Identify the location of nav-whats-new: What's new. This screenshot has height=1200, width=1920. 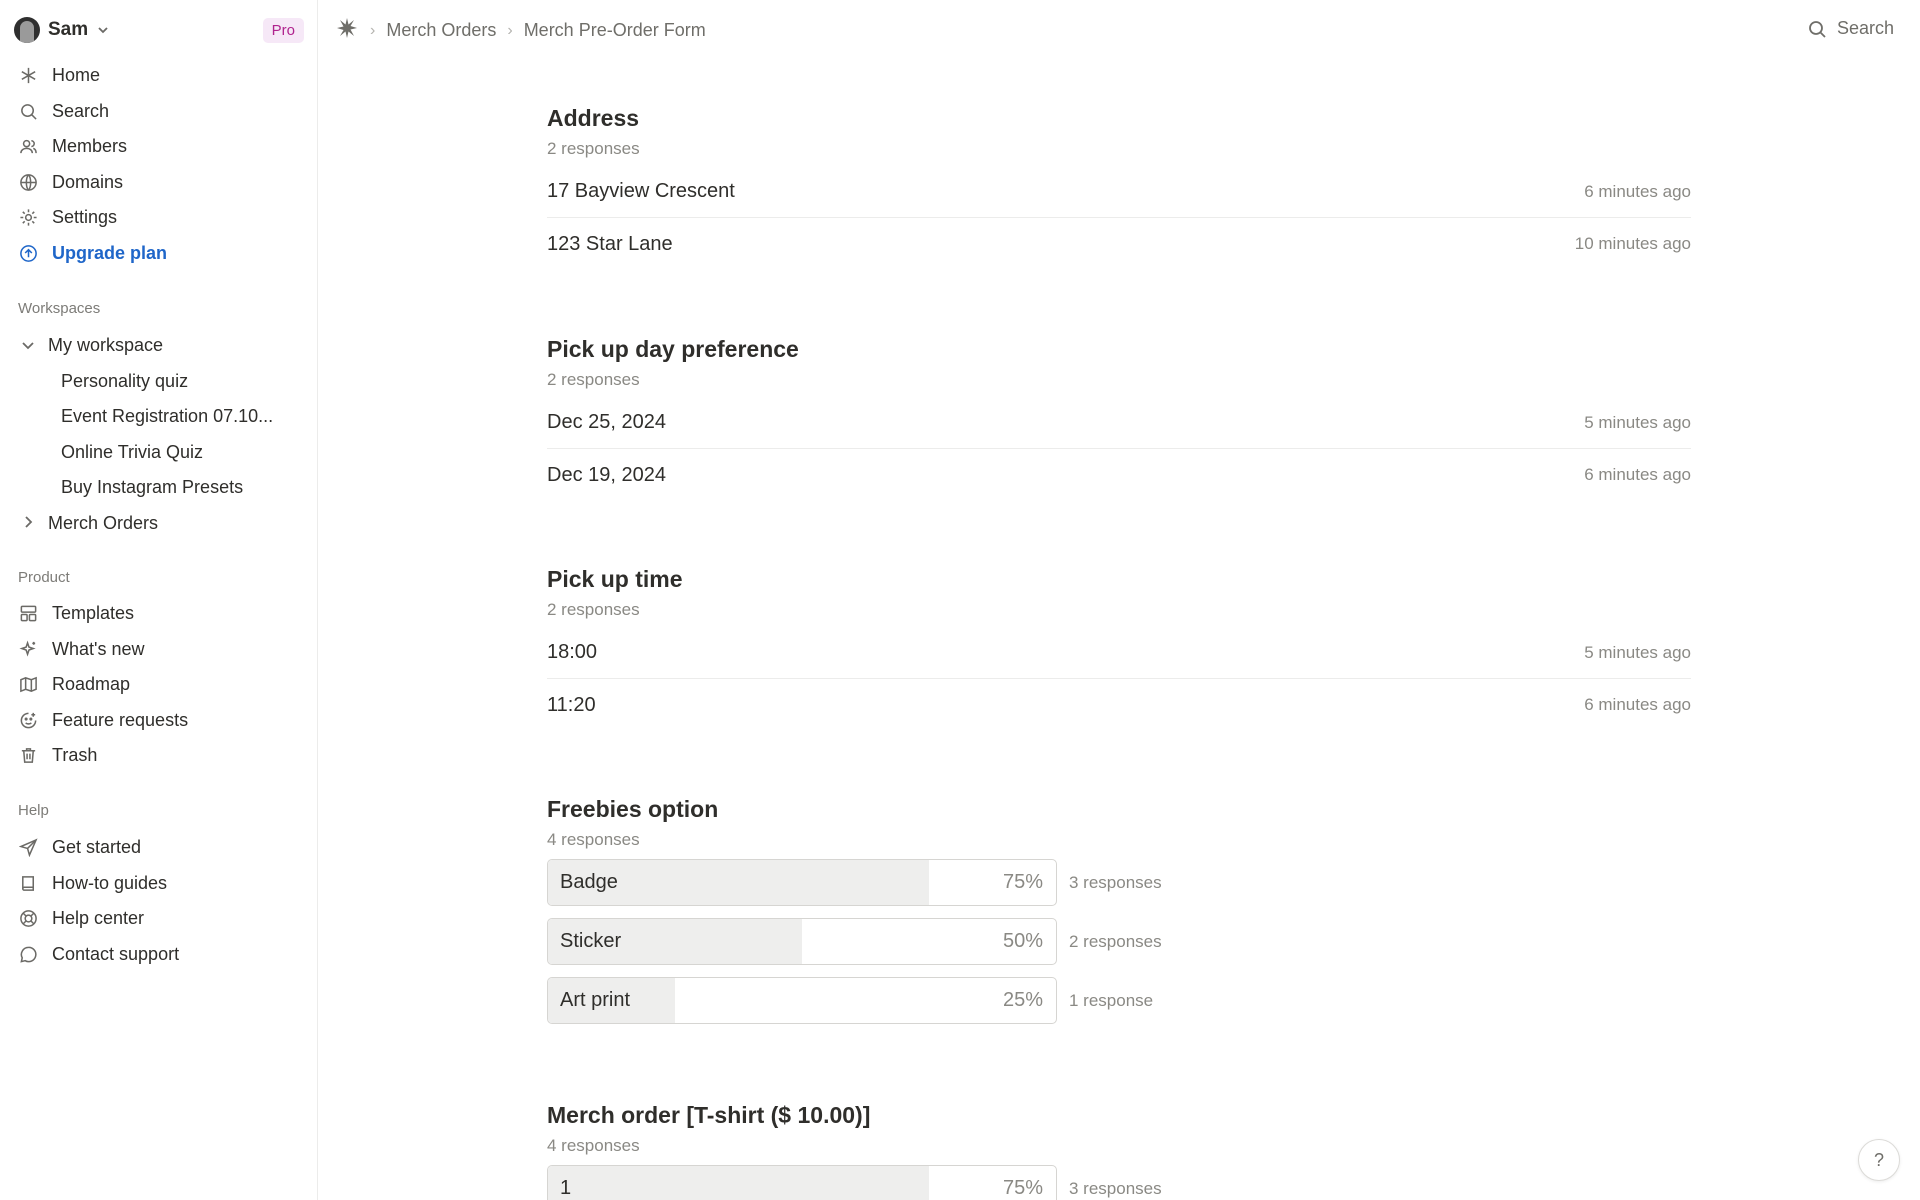
(159, 650).